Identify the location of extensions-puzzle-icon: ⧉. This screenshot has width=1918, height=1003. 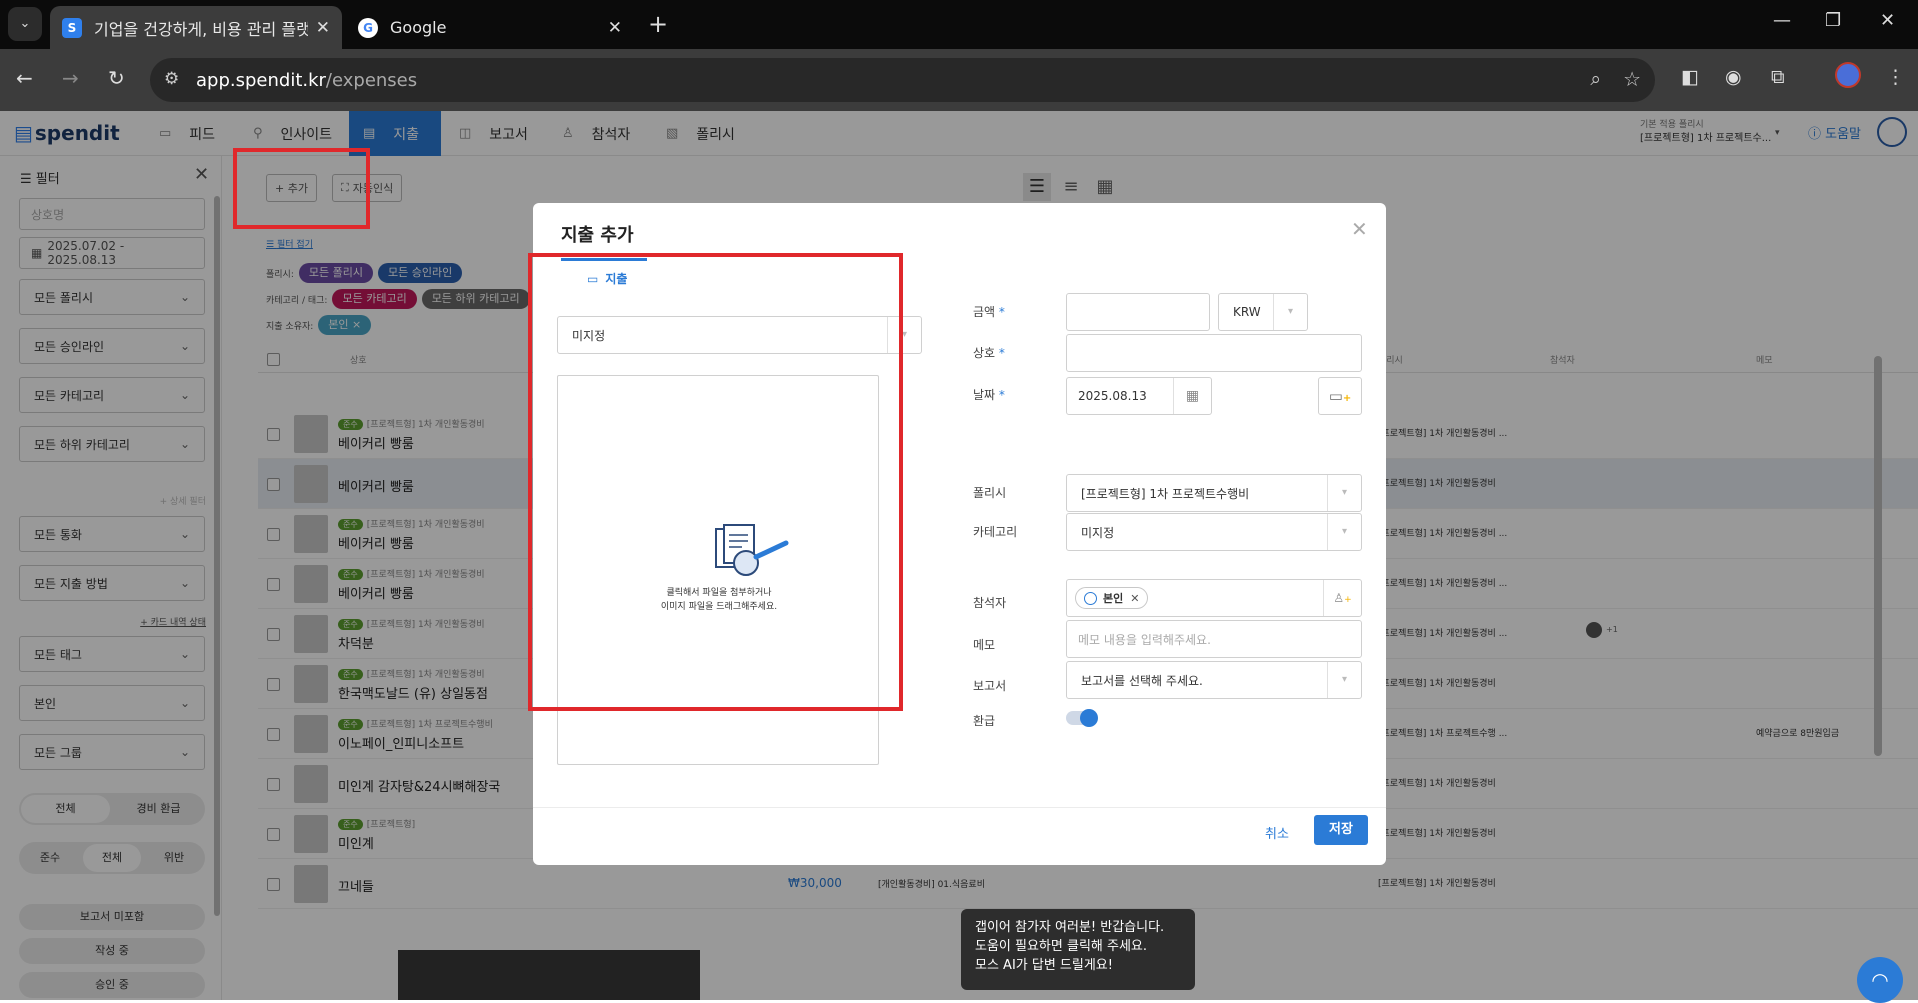
(1778, 77).